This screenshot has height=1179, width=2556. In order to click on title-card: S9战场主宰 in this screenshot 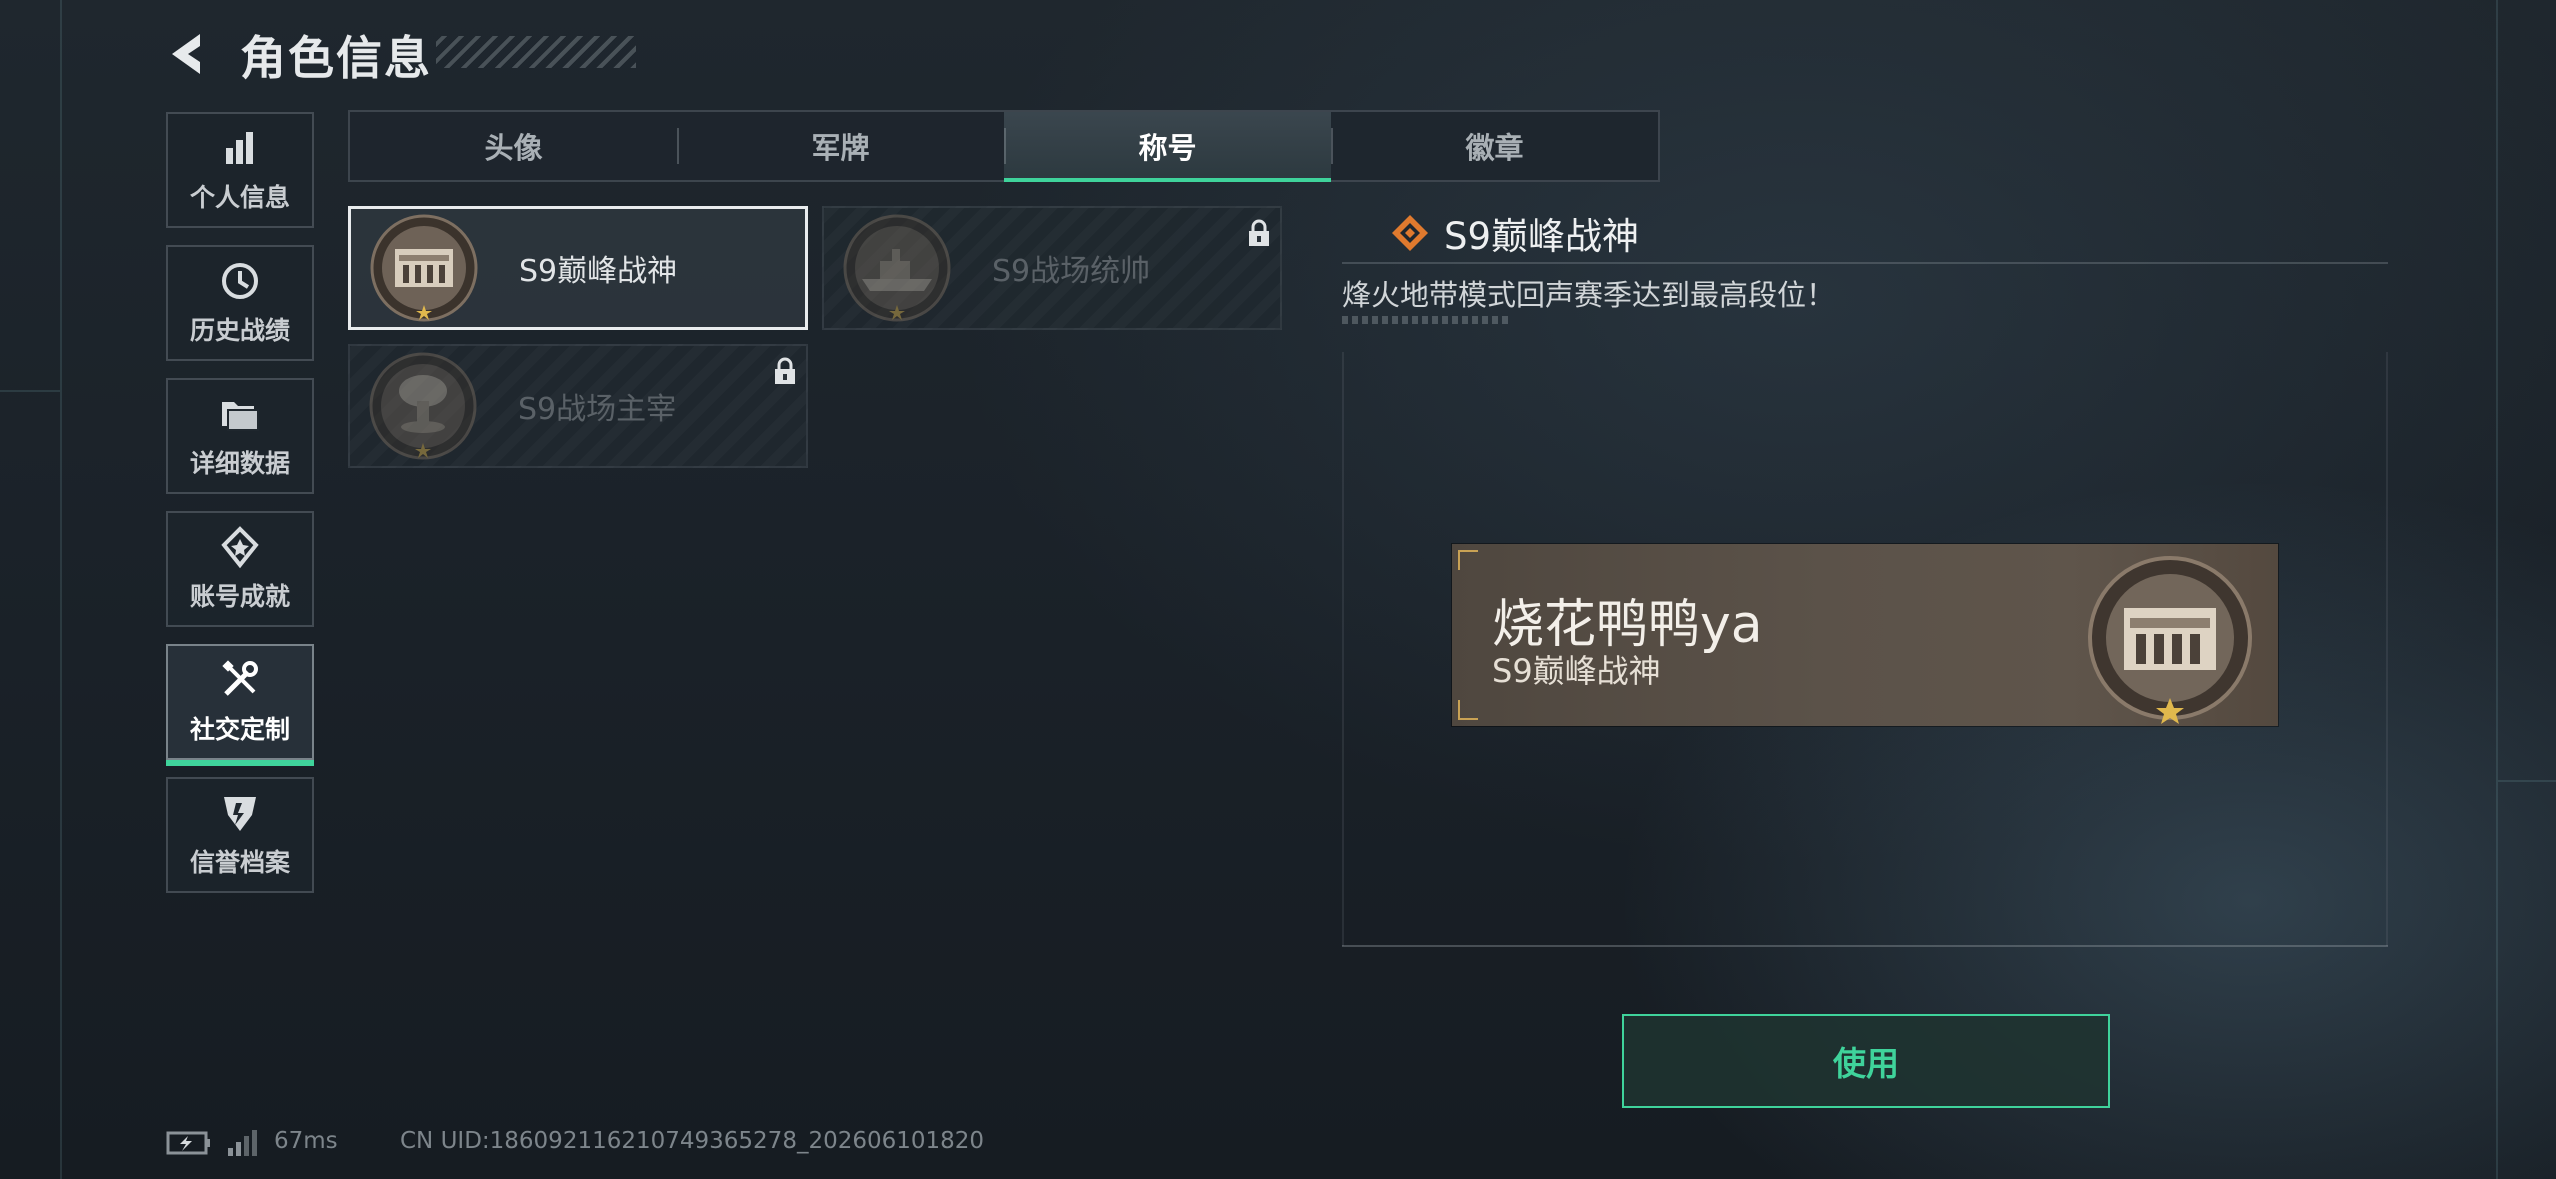, I will do `click(578, 406)`.